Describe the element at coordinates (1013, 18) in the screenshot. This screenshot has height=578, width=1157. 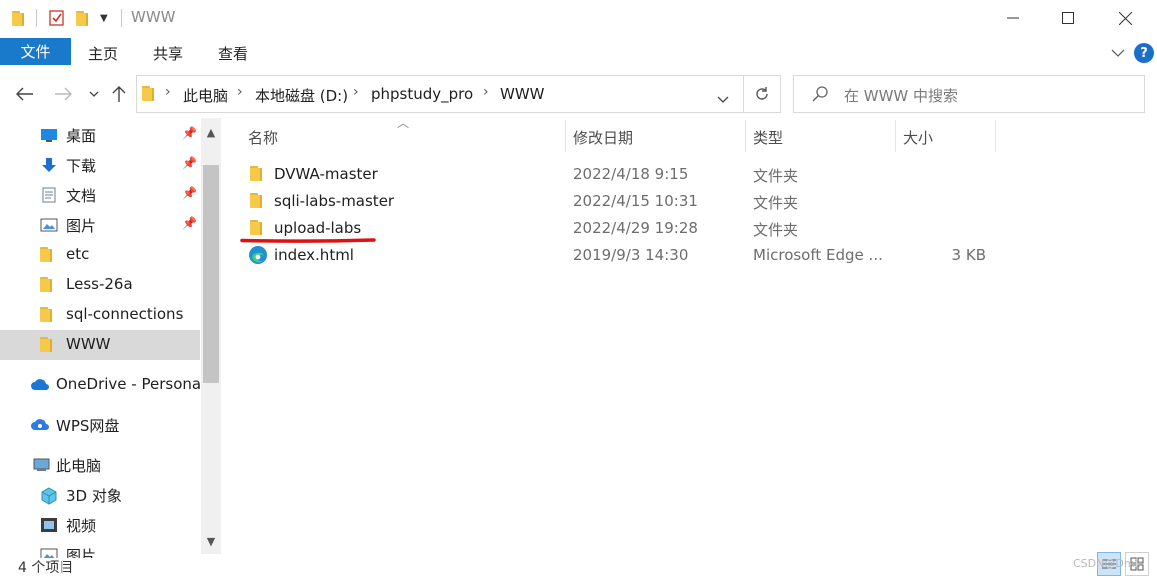
I see `minimize-button` at that location.